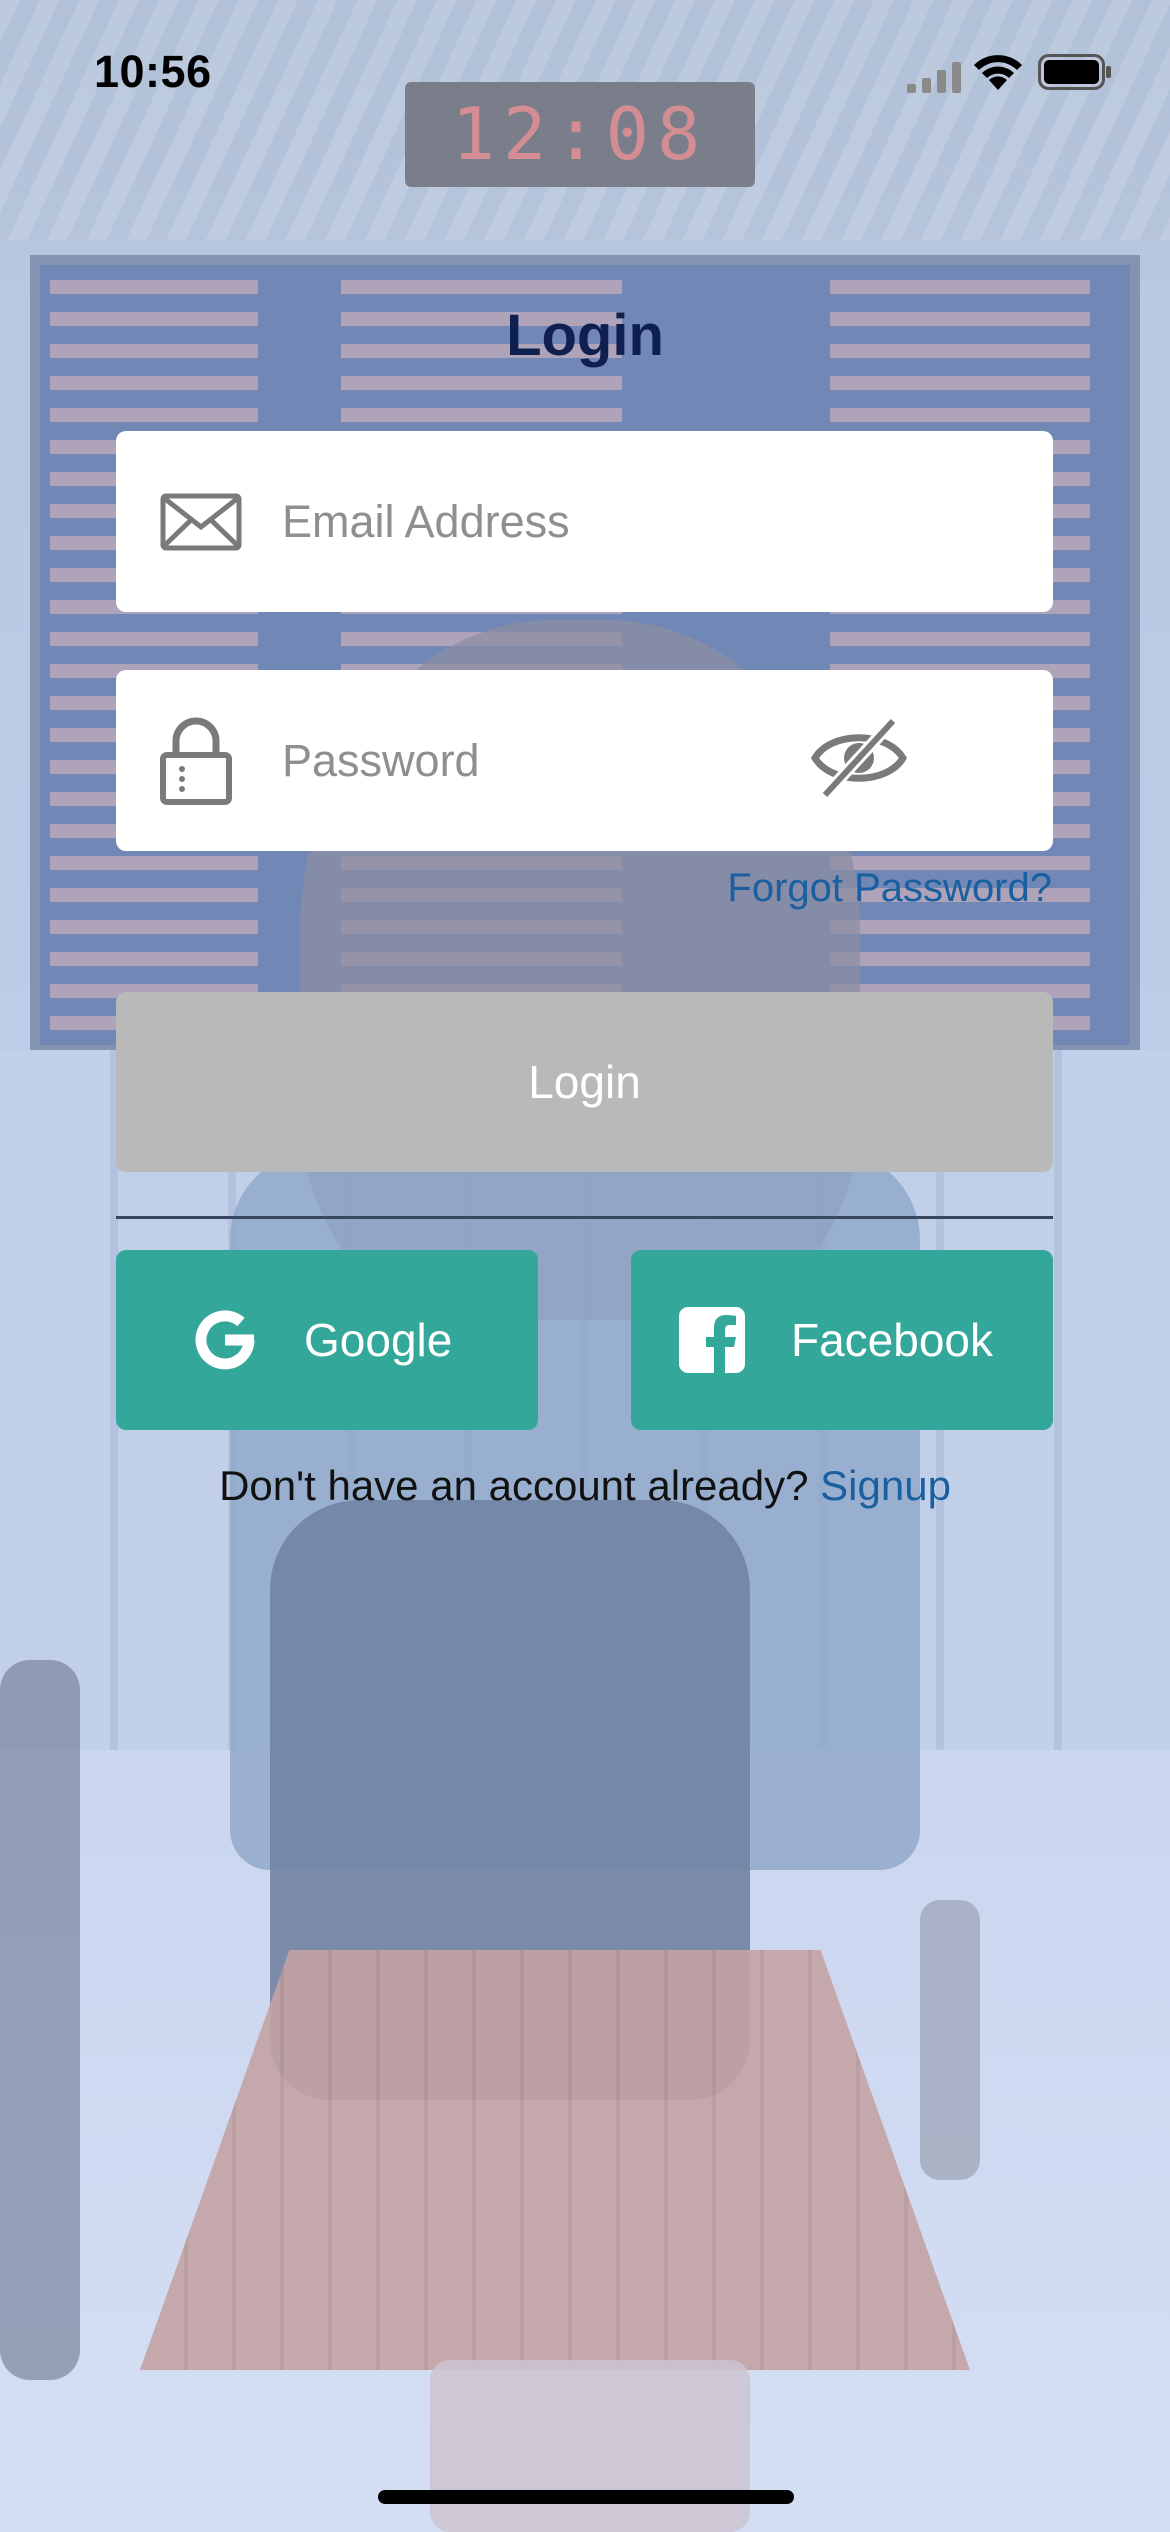 The height and width of the screenshot is (2532, 1170). What do you see at coordinates (225, 1340) in the screenshot?
I see `google-icon` at bounding box center [225, 1340].